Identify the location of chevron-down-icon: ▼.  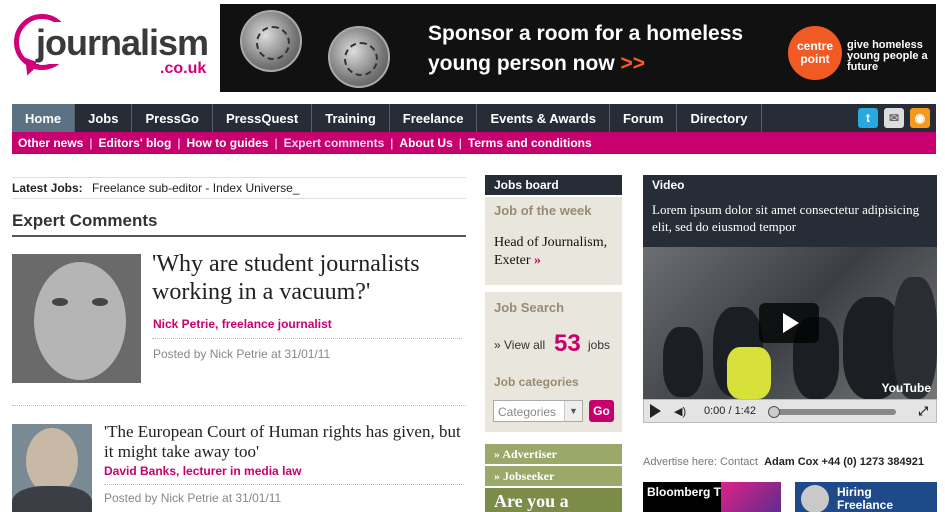
(573, 411).